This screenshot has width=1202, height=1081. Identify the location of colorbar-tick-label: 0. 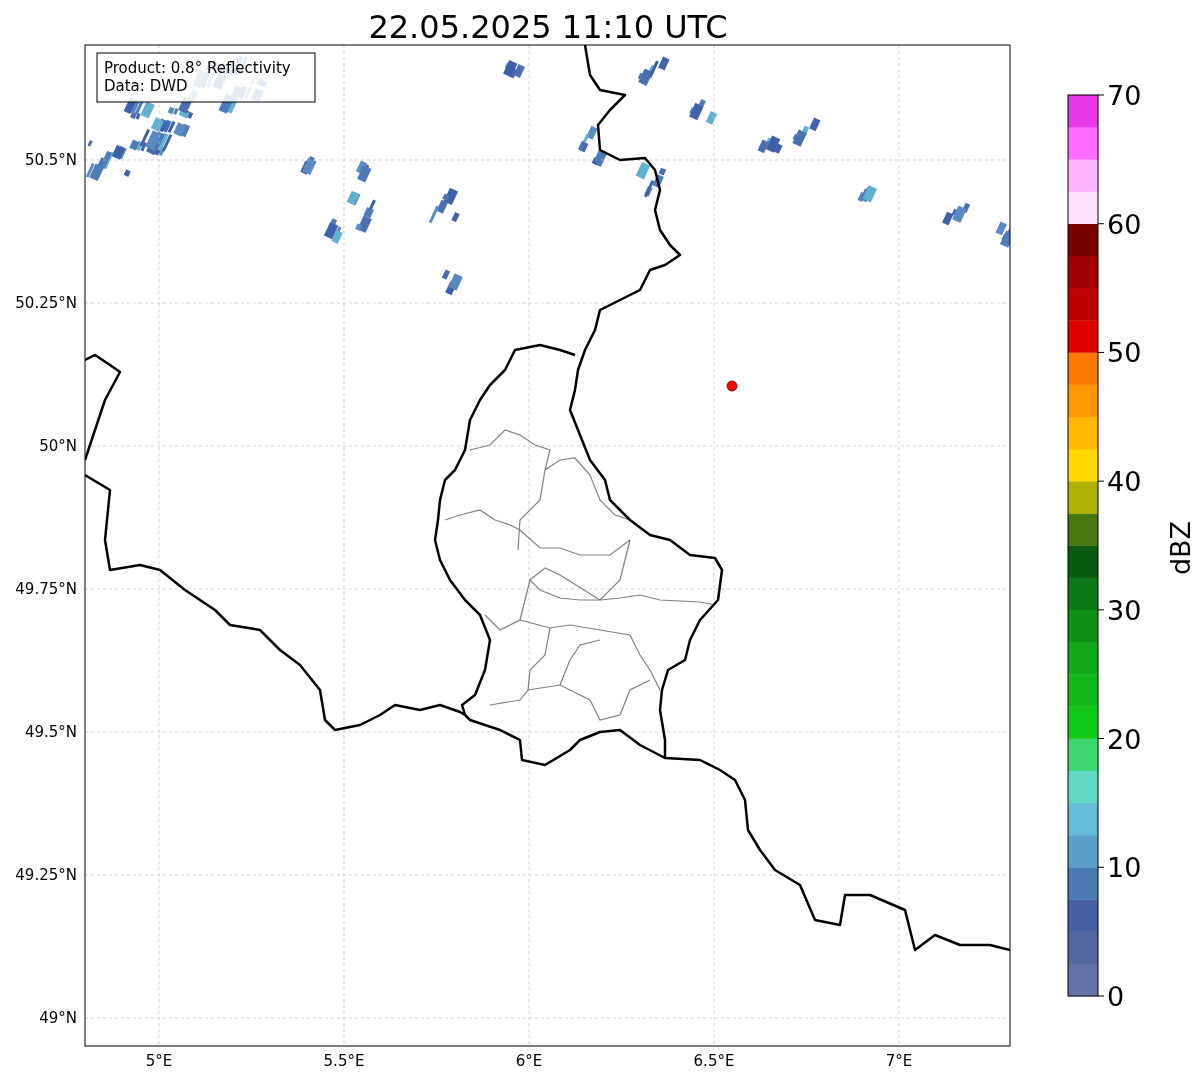
(1116, 996).